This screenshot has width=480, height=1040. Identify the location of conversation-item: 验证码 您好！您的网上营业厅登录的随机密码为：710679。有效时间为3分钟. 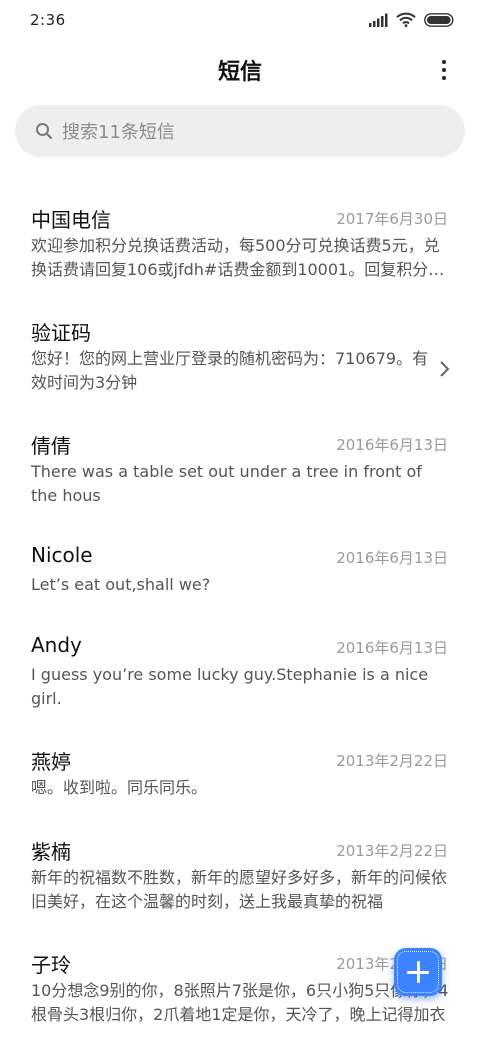
(240, 353).